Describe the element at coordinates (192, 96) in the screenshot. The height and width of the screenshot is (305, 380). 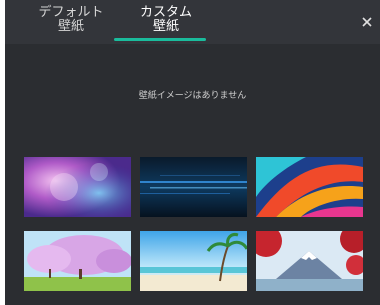
I see `empty-message: 壁紙イメージはありません` at that location.